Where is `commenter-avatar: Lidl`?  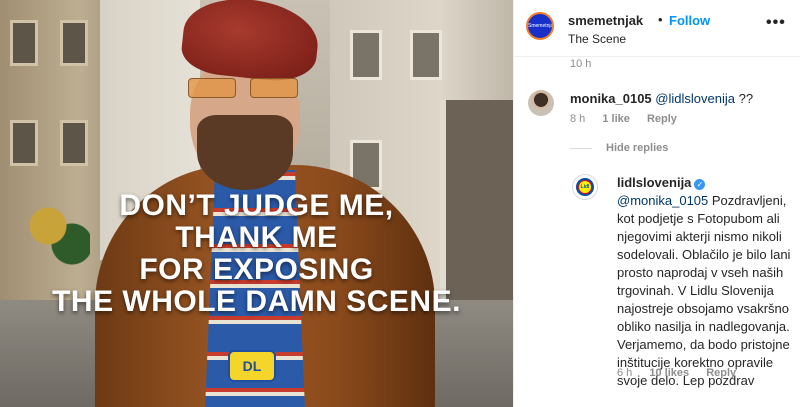 commenter-avatar: Lidl is located at coordinates (585, 187).